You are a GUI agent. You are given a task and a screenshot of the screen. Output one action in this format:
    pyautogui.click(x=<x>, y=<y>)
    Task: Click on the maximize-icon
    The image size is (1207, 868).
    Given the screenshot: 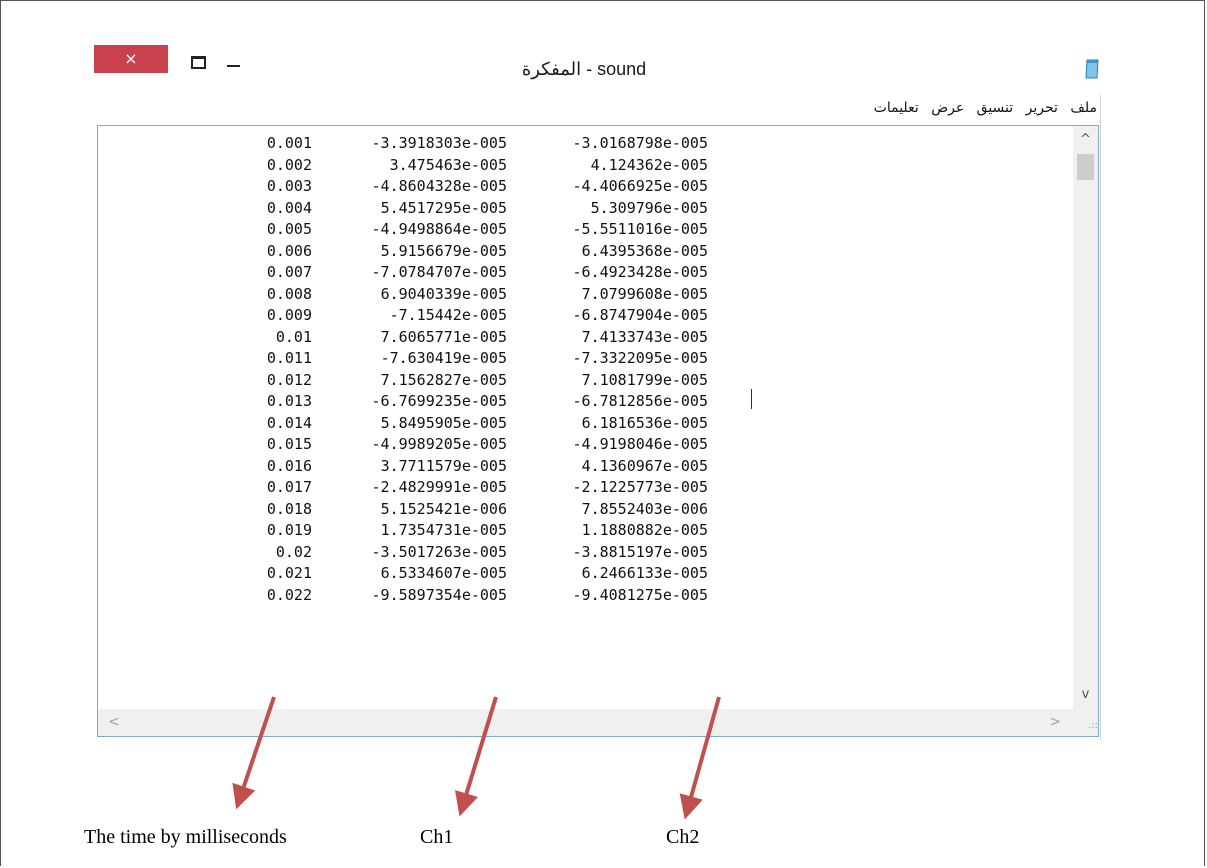 What is the action you would take?
    pyautogui.click(x=198, y=62)
    